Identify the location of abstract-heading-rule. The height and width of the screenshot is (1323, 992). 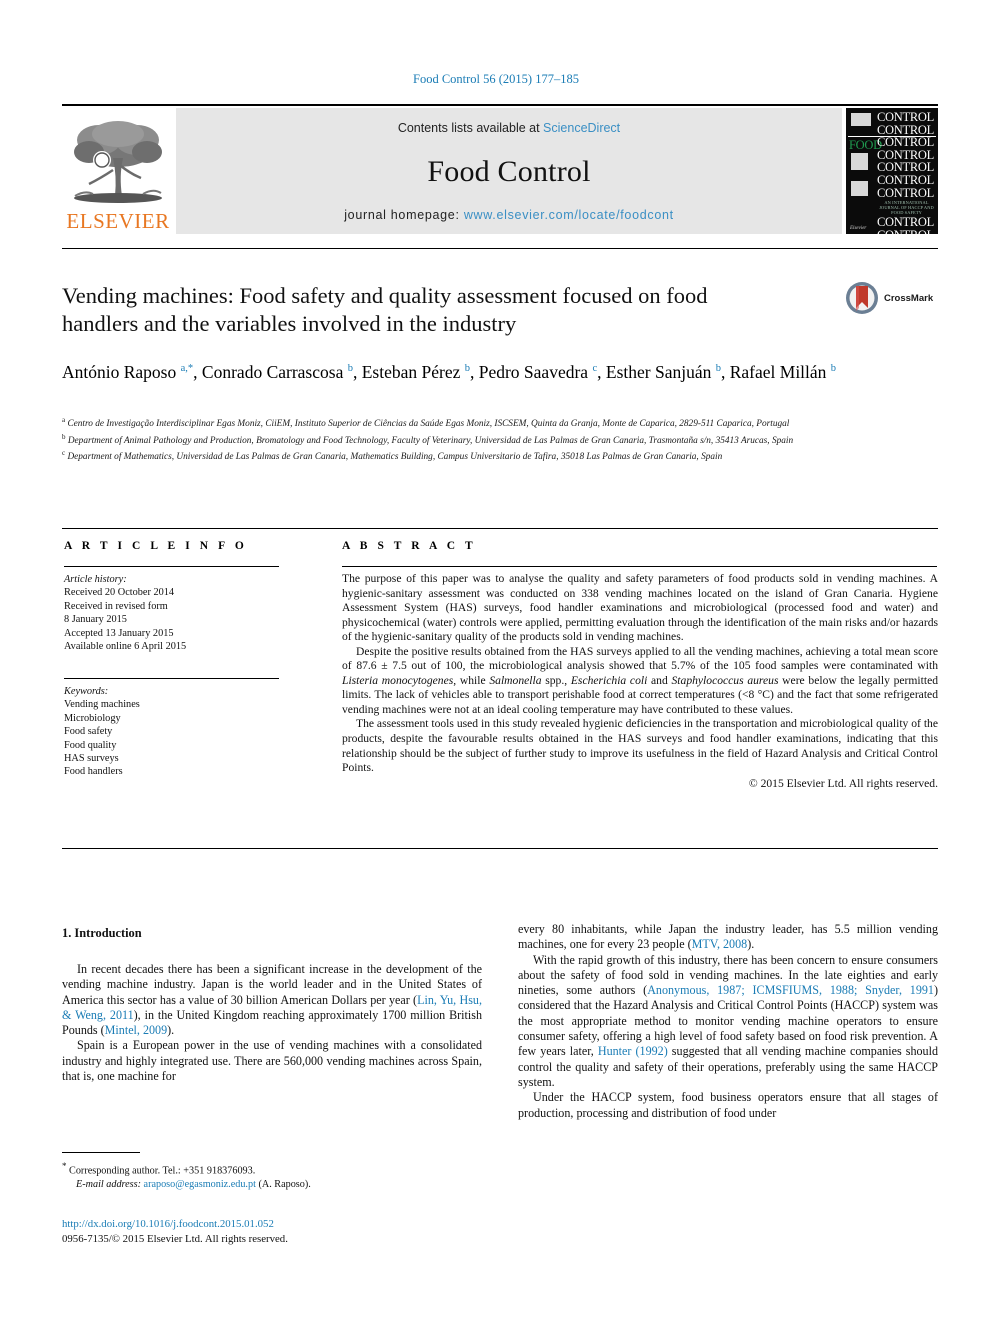
(639, 566).